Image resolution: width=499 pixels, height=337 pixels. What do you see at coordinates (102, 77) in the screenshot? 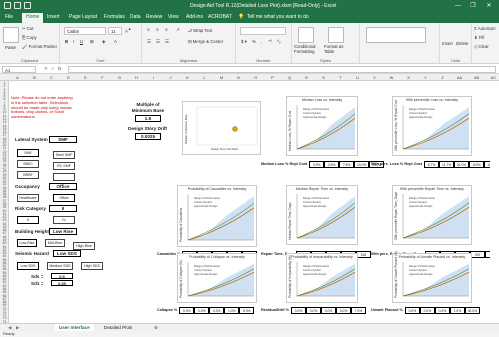
I see `column-header: F` at bounding box center [102, 77].